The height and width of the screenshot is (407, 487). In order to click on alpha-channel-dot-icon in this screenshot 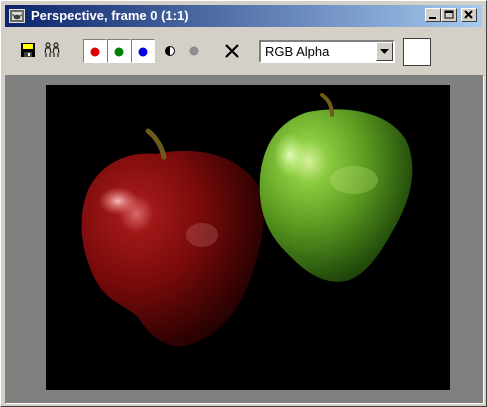, I will do `click(194, 51)`.